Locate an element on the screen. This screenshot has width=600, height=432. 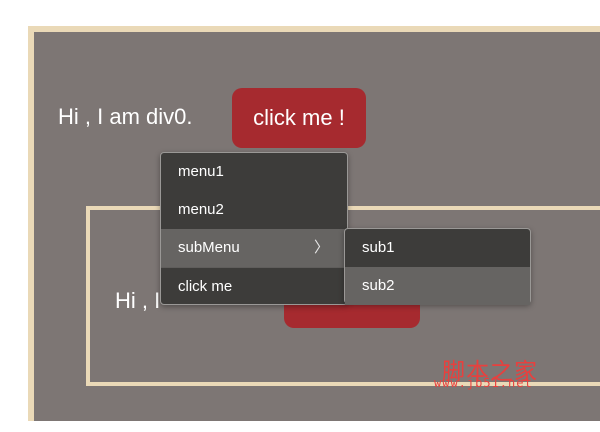
div0-click-me-button: click me ! is located at coordinates (299, 118).